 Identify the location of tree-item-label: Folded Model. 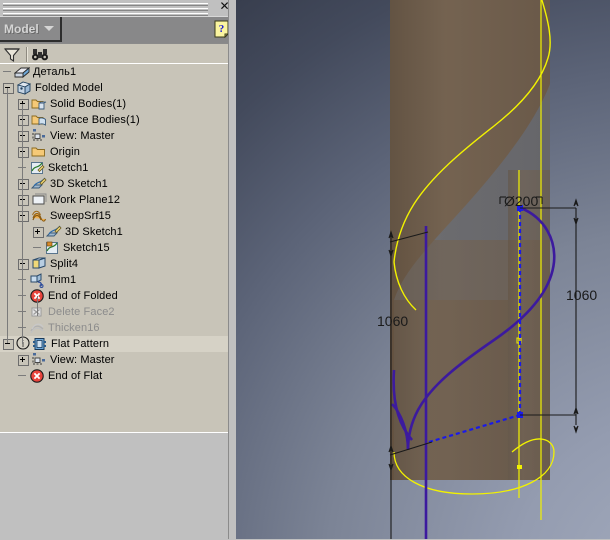
(69, 88).